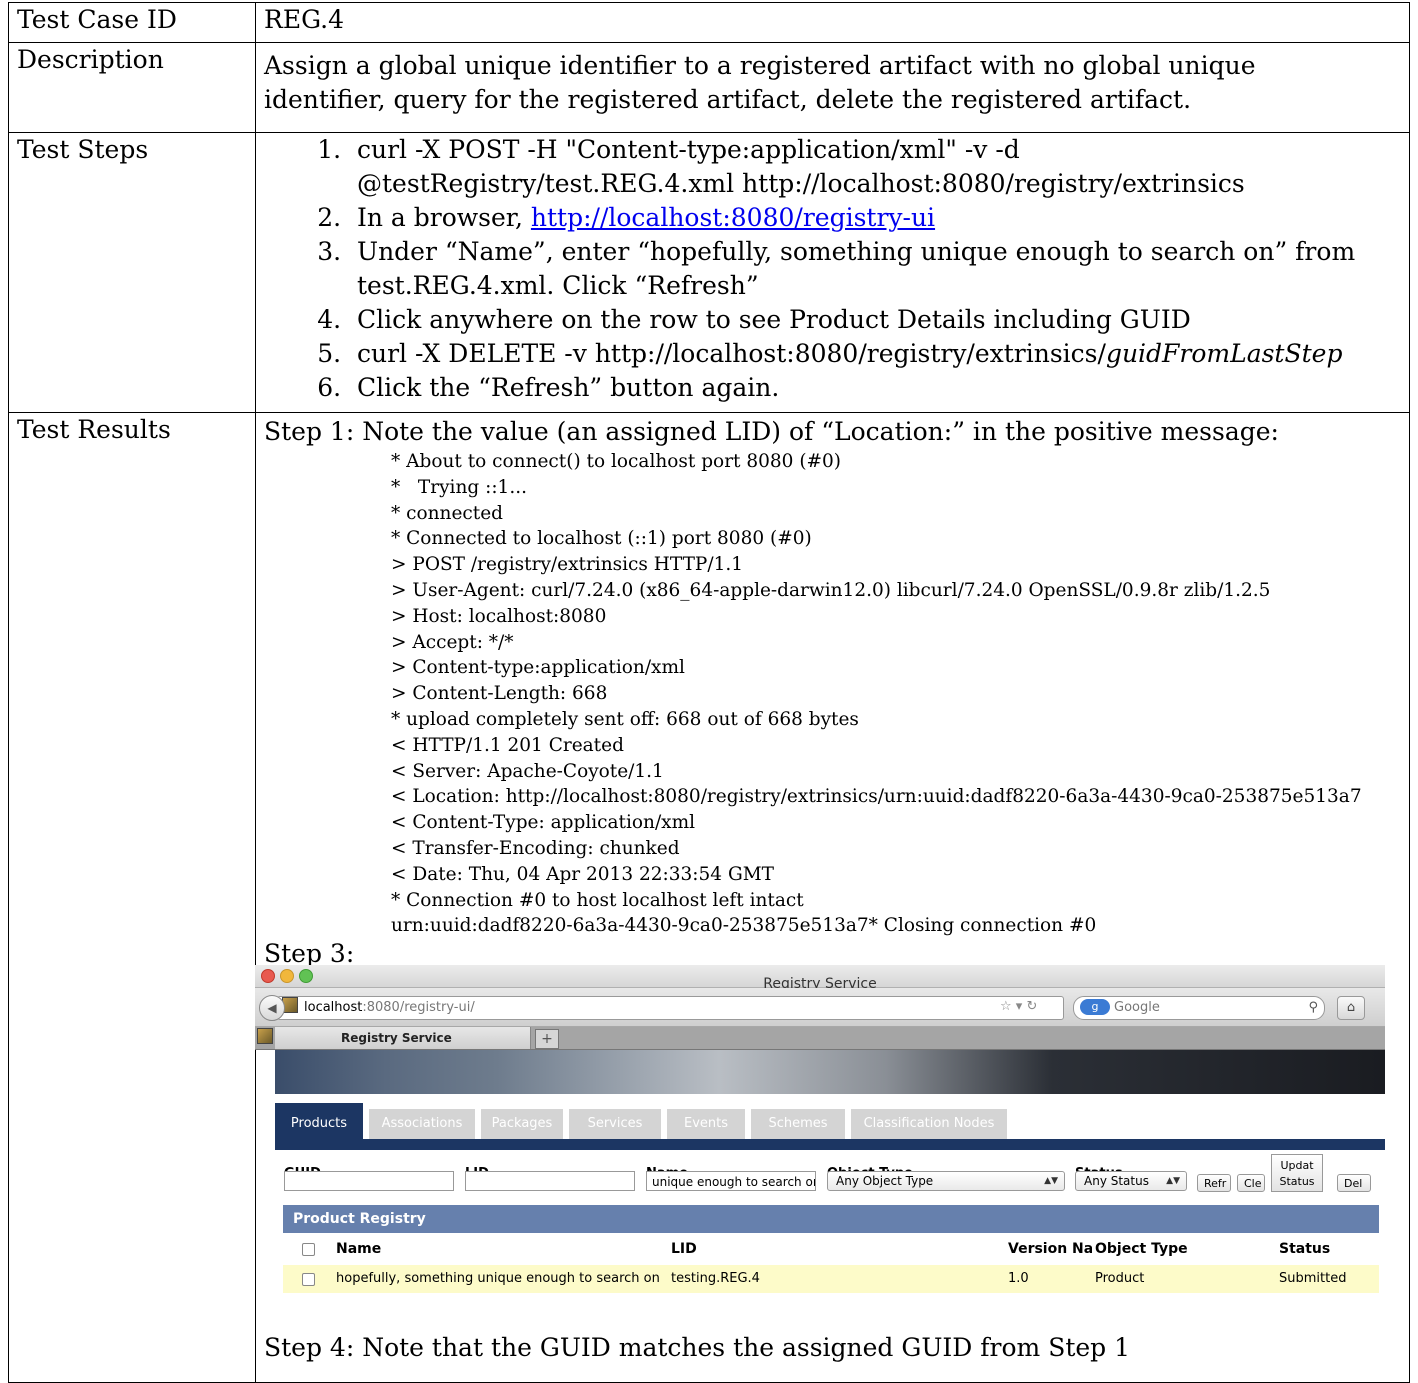 The image size is (1418, 1383). I want to click on delete-button: Del, so click(1354, 1183).